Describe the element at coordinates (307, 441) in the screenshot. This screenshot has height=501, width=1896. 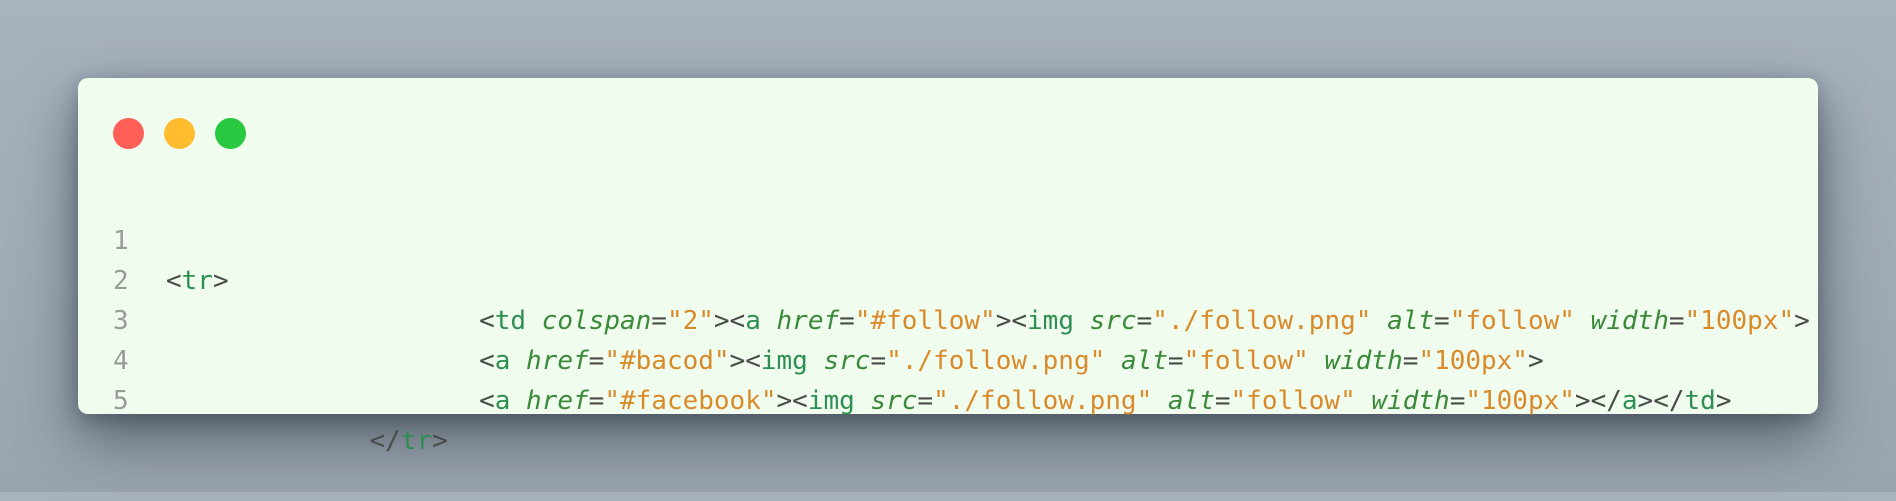
I see `line-source: </tr>` at that location.